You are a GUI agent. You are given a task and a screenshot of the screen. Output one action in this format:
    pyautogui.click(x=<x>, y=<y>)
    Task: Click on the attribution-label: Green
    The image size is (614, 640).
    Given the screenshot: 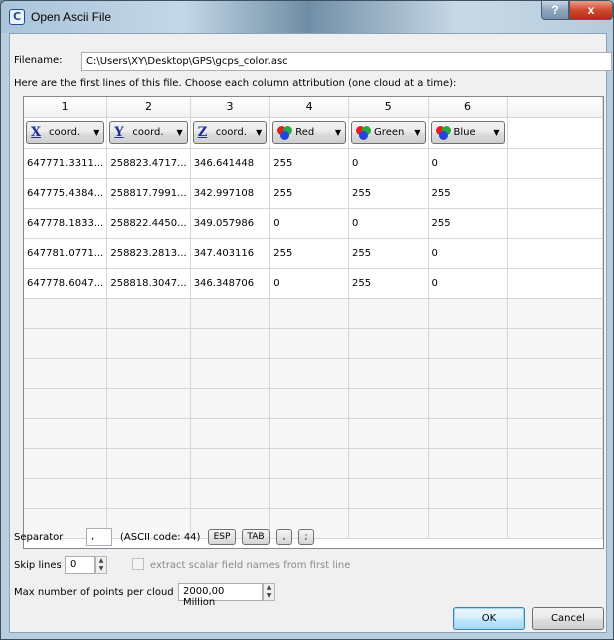 What is the action you would take?
    pyautogui.click(x=389, y=132)
    